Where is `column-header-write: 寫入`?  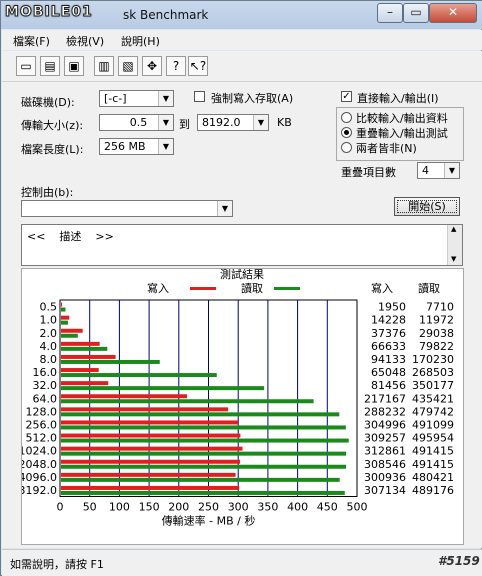 column-header-write: 寫入 is located at coordinates (382, 288).